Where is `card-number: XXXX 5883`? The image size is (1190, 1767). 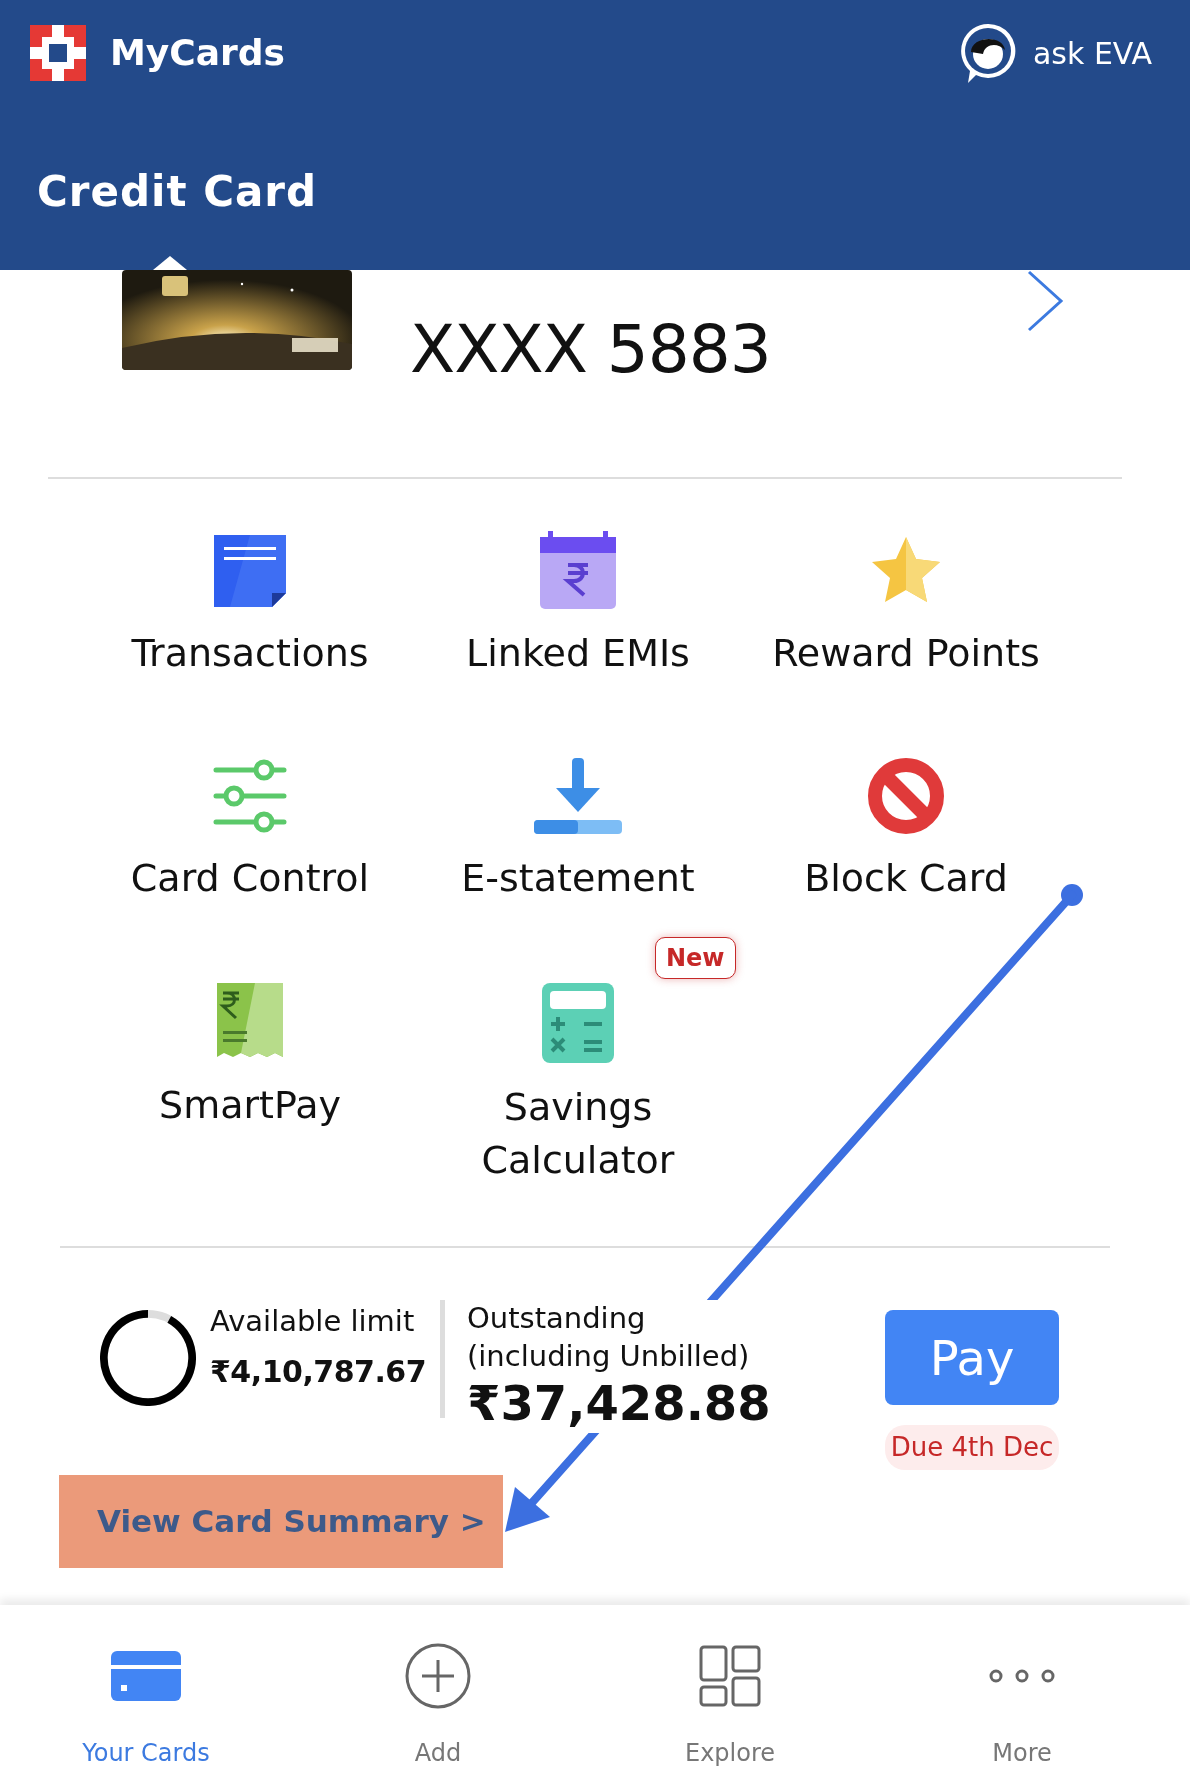
card-number: XXXX 5883 is located at coordinates (590, 350).